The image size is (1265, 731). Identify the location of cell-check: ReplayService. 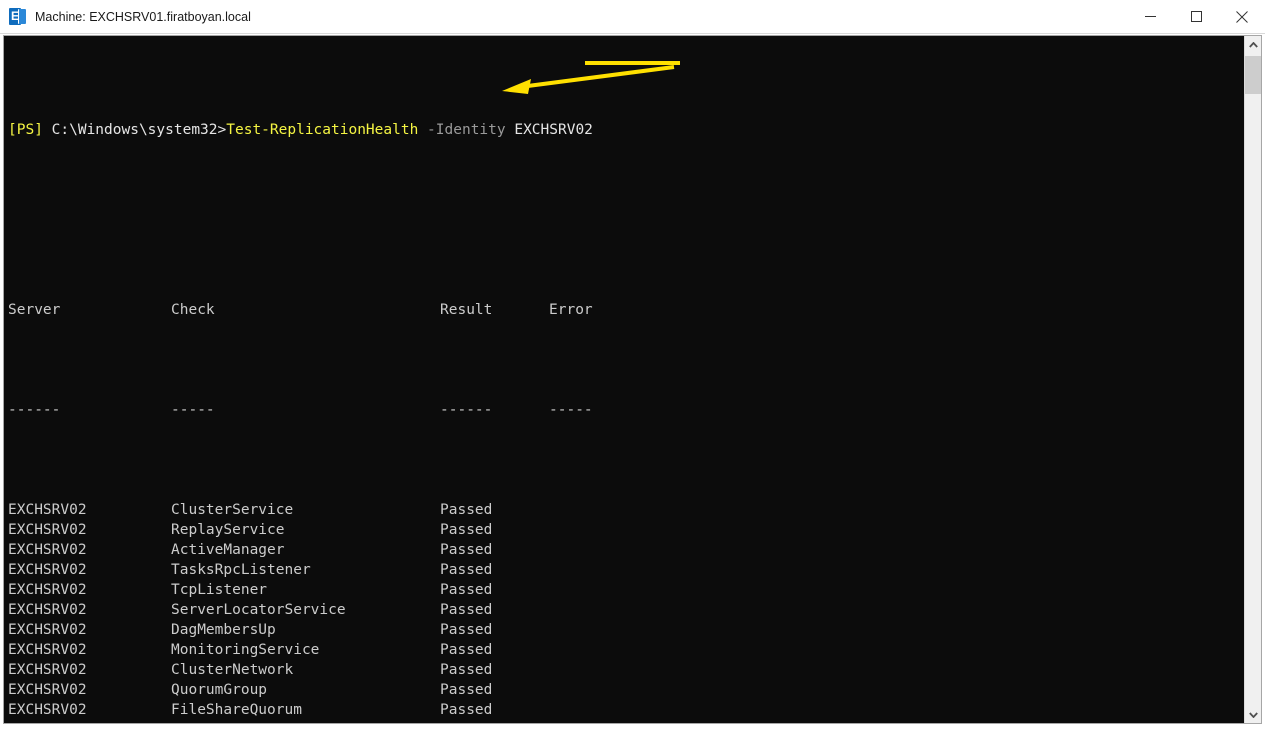
(228, 530).